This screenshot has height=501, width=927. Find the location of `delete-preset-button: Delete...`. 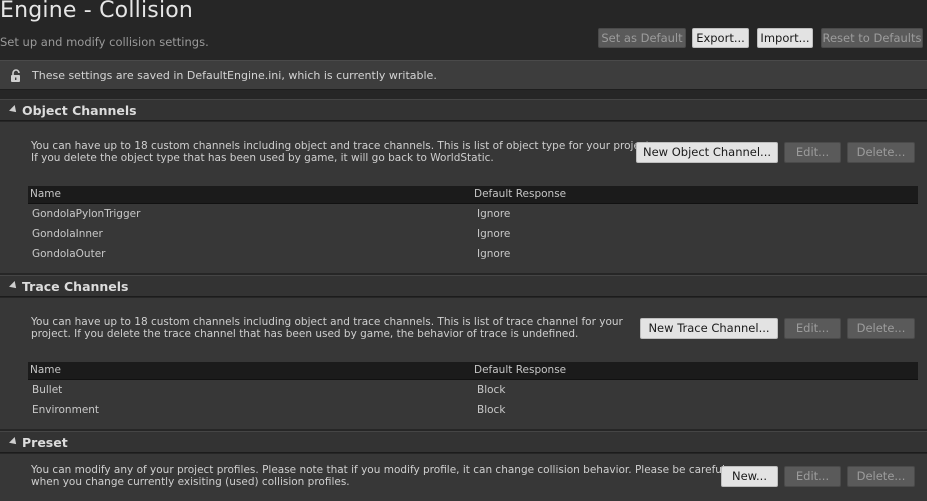

delete-preset-button: Delete... is located at coordinates (881, 476).